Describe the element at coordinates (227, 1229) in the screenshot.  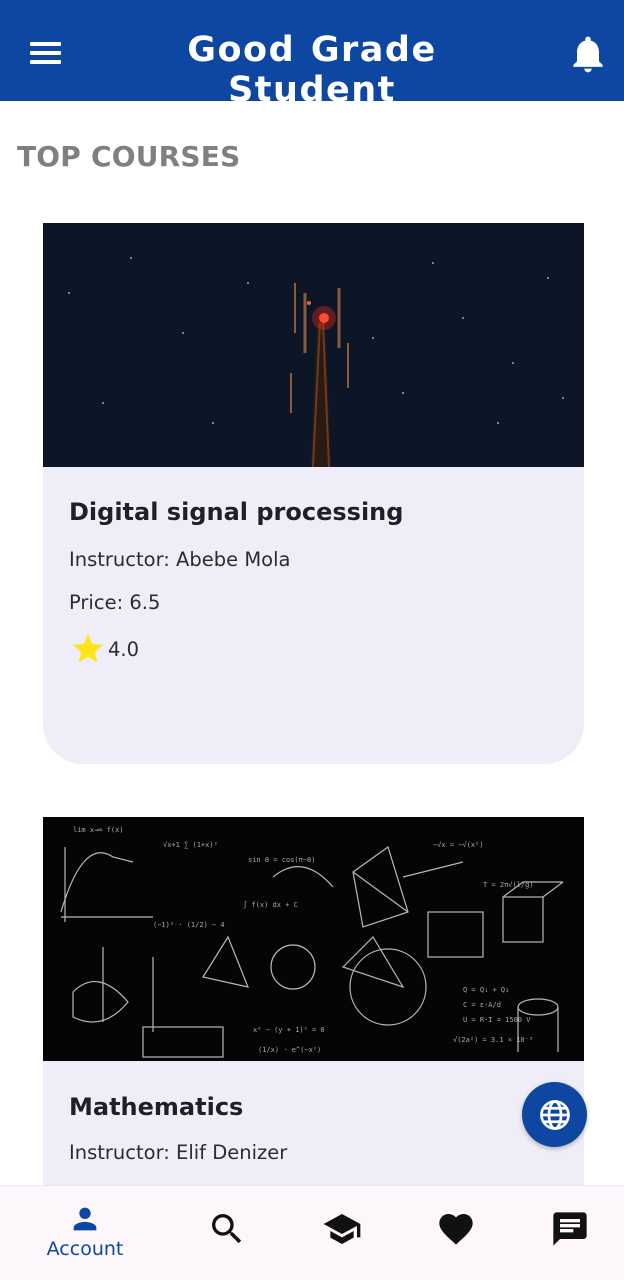
I see `search-icon` at that location.